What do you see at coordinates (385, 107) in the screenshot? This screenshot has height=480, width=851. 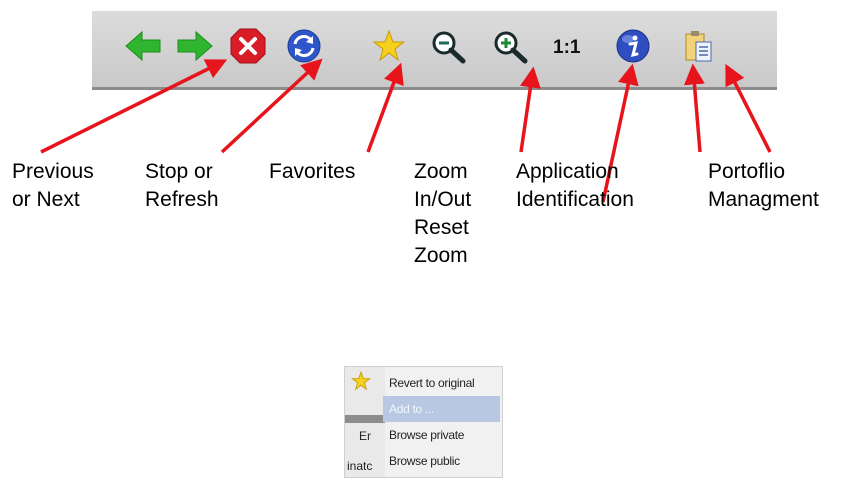 I see `arrow-favorites` at bounding box center [385, 107].